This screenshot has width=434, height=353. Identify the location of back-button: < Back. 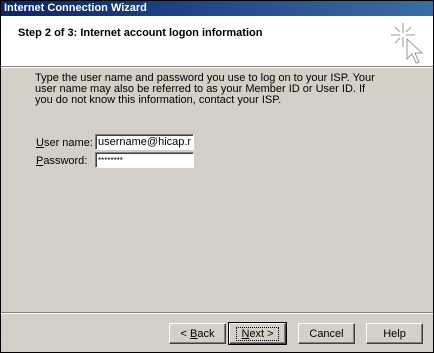
(197, 333).